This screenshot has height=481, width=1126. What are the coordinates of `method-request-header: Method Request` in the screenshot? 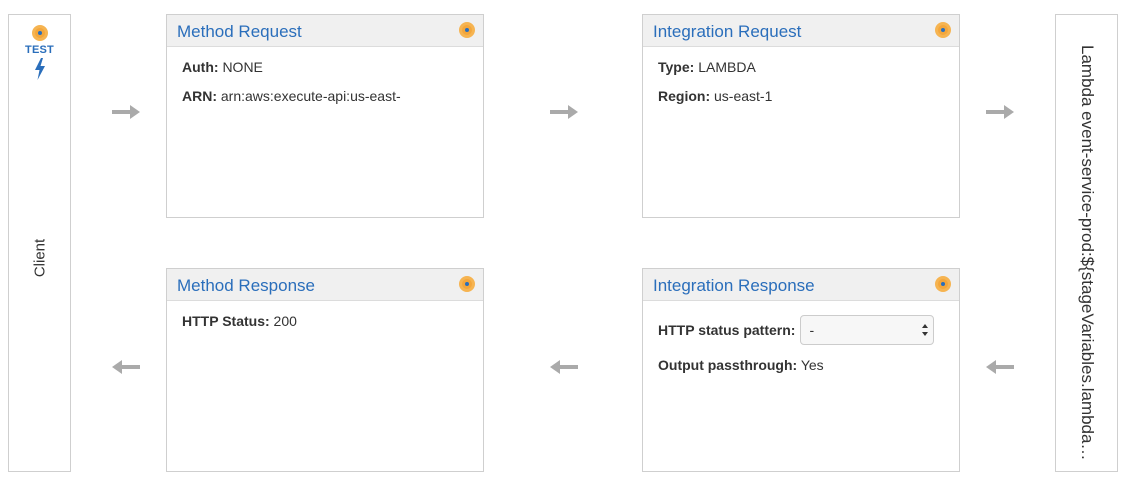 It's located at (325, 31).